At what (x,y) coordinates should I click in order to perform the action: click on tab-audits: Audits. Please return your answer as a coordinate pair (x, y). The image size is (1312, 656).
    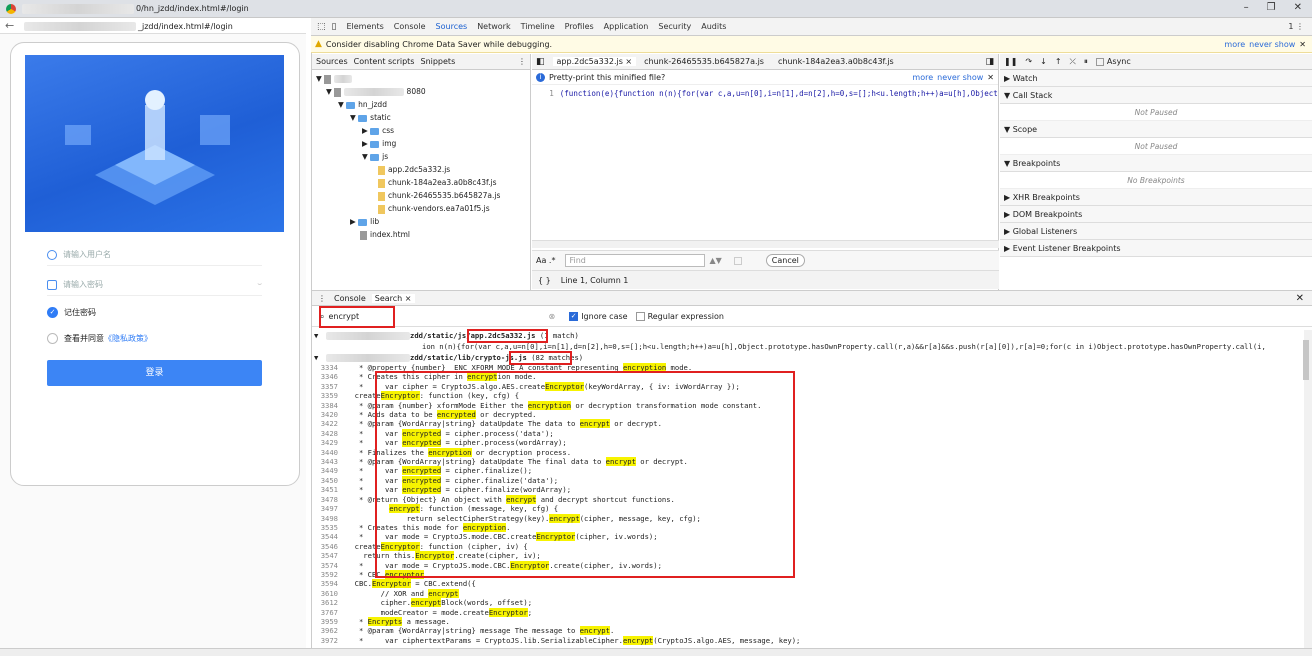
    Looking at the image, I should click on (713, 26).